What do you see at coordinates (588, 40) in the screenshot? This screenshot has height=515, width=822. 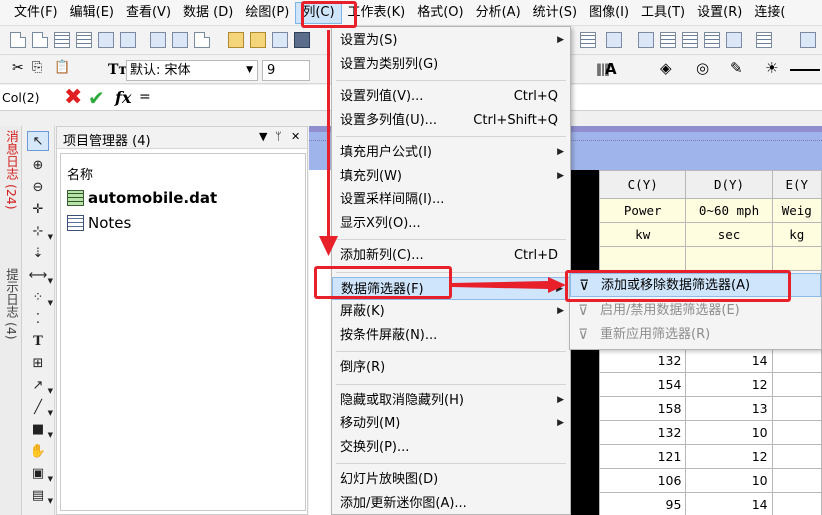 I see `worksheet-tool-icon` at bounding box center [588, 40].